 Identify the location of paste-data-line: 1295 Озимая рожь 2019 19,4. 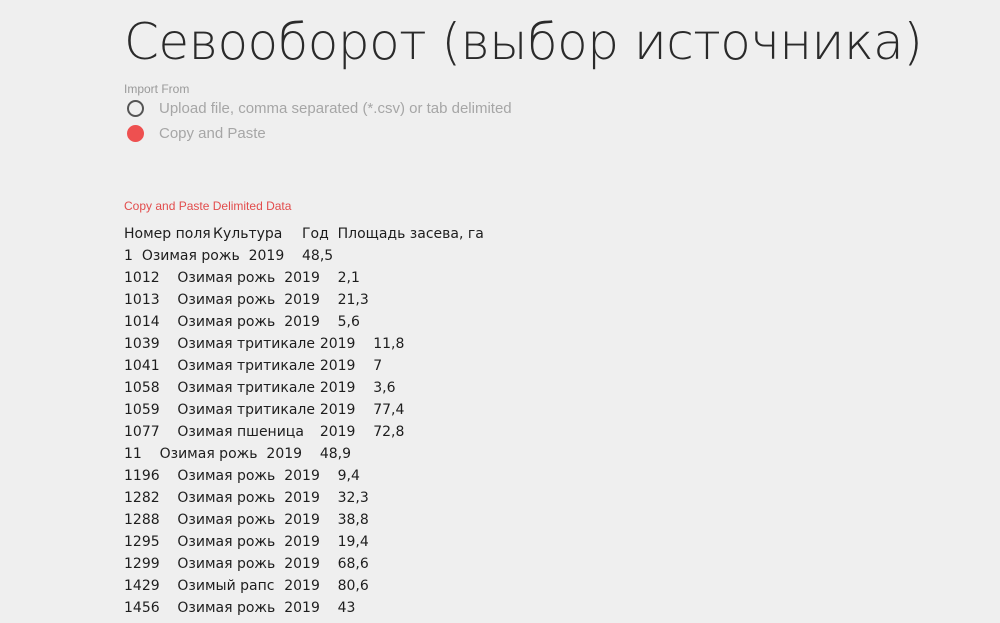
(246, 542).